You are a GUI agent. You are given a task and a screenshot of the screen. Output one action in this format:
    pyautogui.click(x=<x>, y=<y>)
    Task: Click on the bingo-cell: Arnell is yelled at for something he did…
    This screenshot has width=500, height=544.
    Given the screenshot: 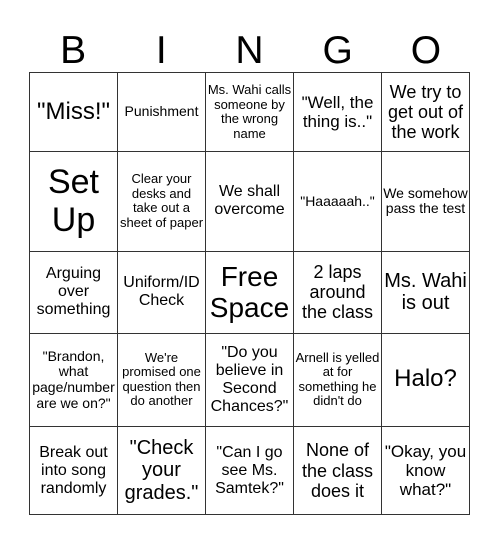 What is the action you would take?
    pyautogui.click(x=337, y=380)
    